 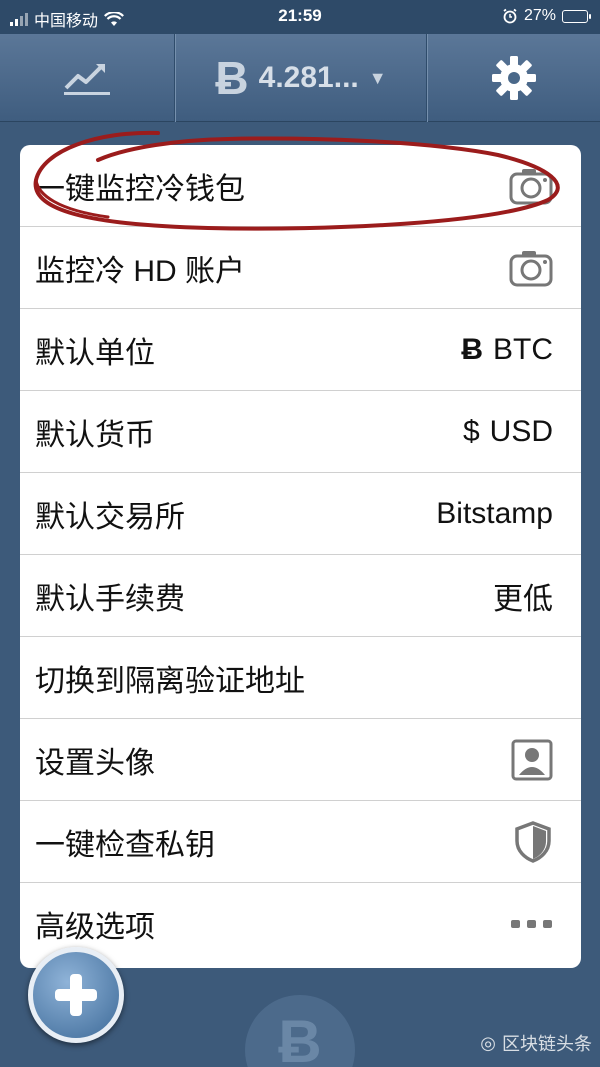 I want to click on more-dots-icon, so click(x=532, y=924).